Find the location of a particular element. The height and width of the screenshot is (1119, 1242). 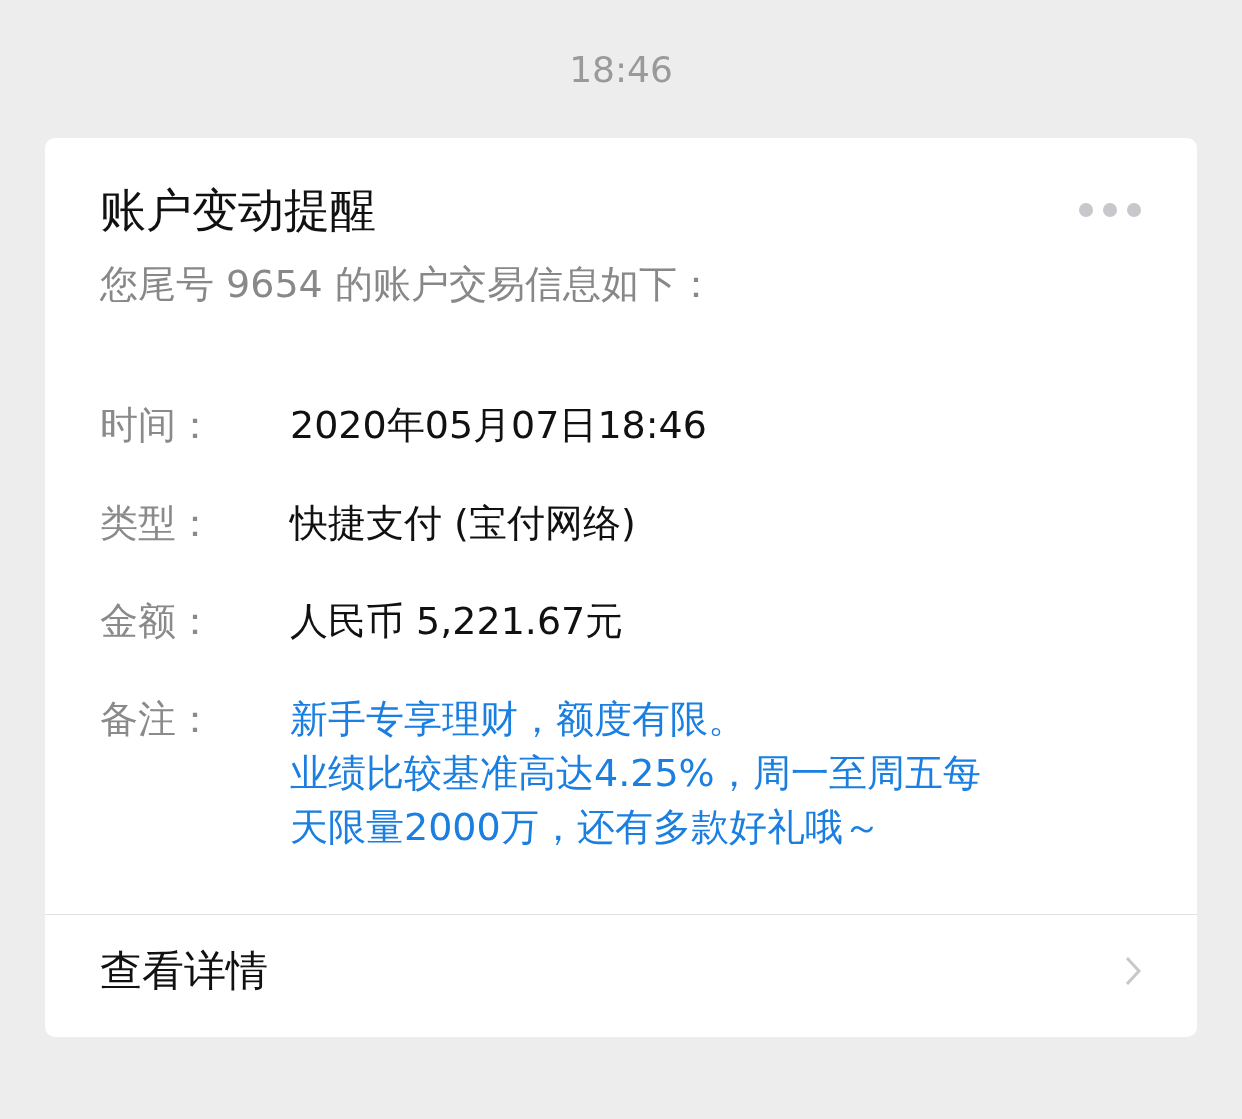

field-label: 金额： is located at coordinates (157, 621).